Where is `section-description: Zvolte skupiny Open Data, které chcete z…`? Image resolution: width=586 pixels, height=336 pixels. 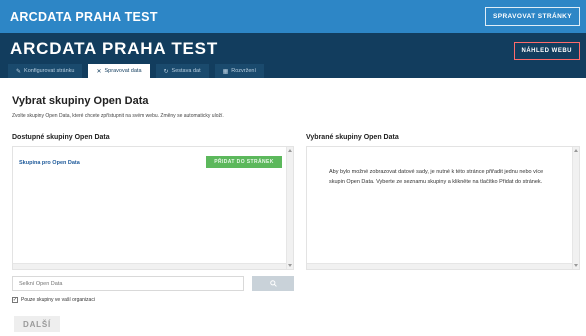
section-description: Zvolte skupiny Open Data, které chcete z… is located at coordinates (118, 116).